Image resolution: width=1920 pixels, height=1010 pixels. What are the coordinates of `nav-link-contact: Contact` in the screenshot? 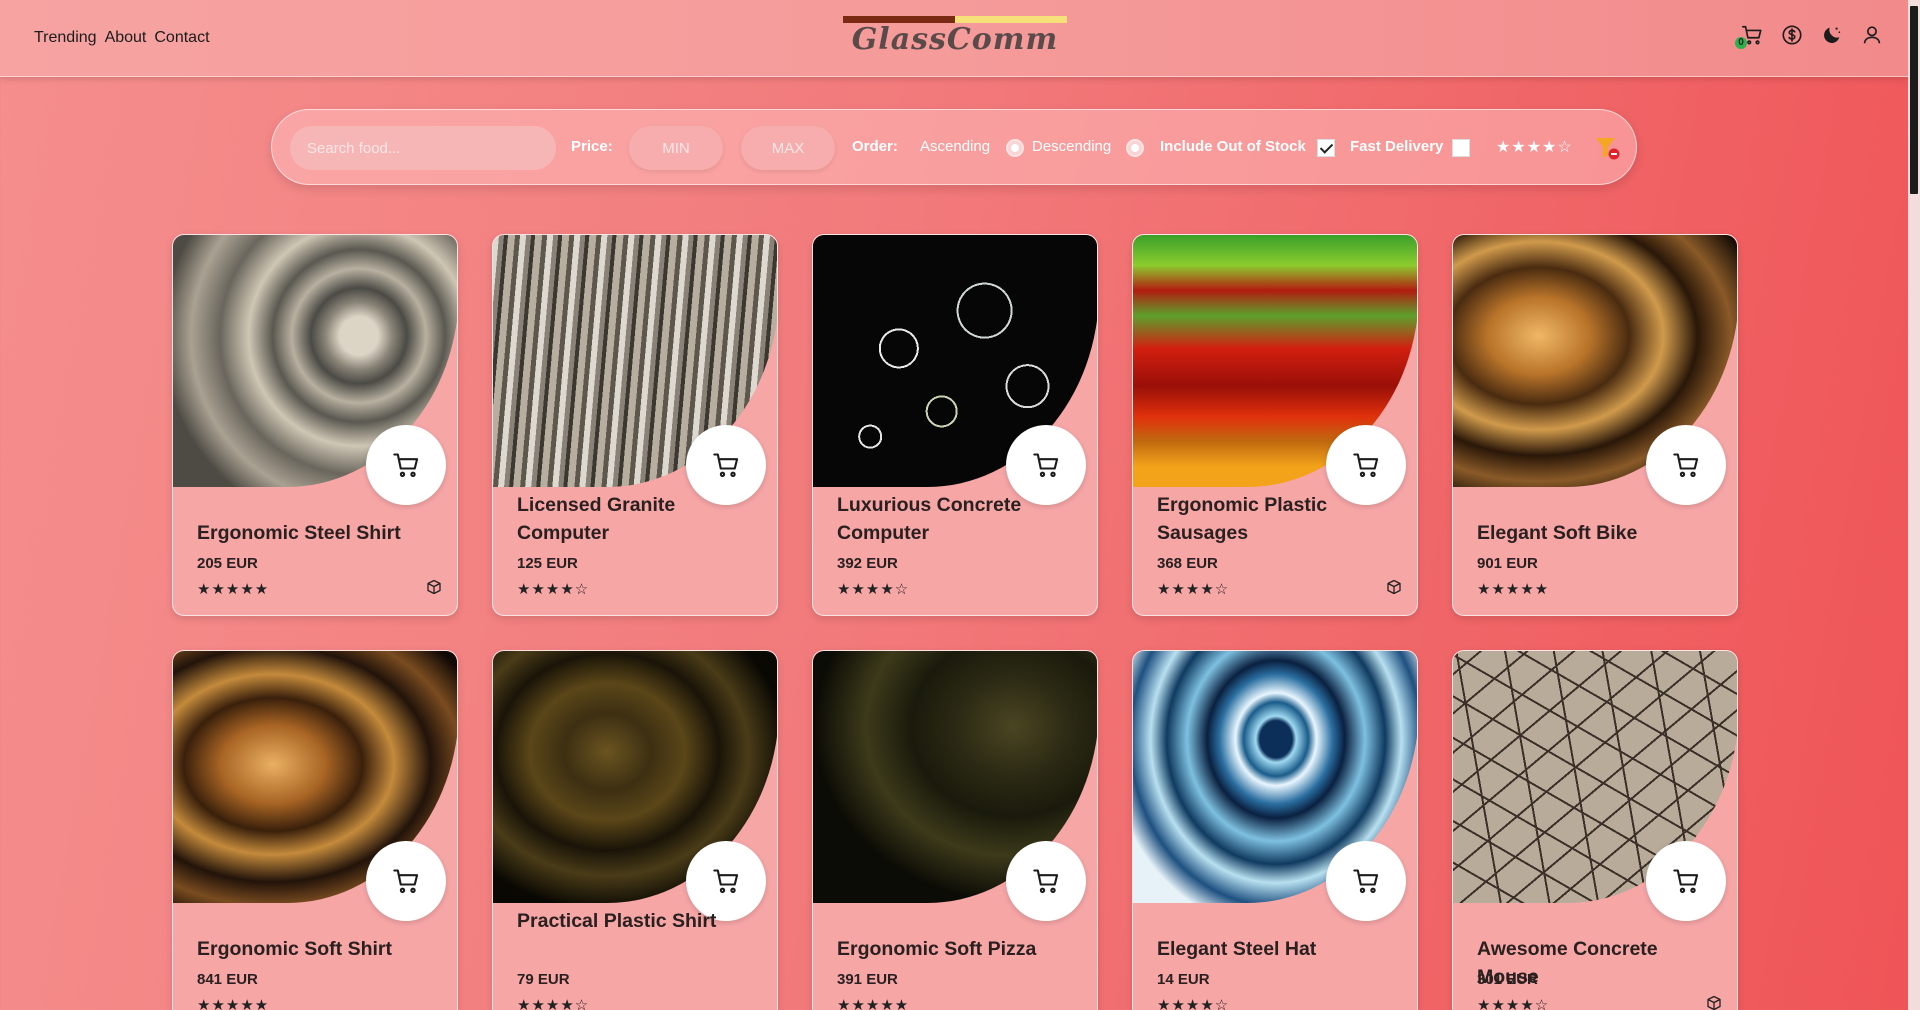 It's located at (181, 38).